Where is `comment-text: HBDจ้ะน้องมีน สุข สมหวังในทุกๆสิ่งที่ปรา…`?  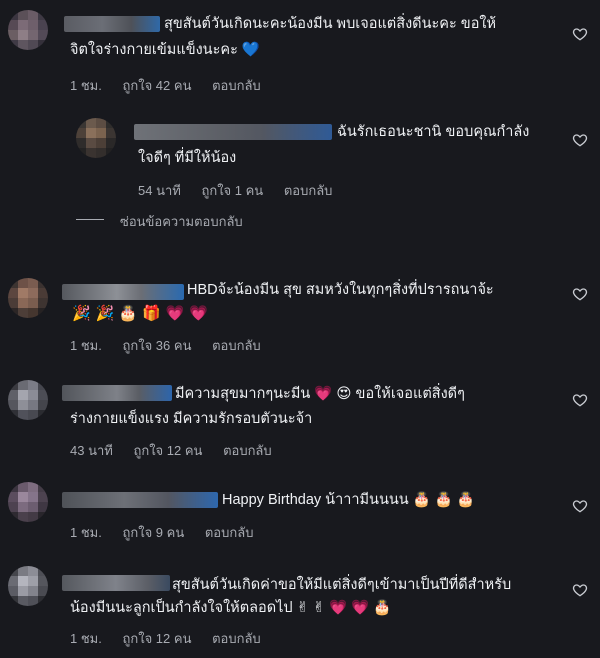 comment-text: HBDจ้ะน้องมีน สุข สมหวังในทุกๆสิ่งที่ปรา… is located at coordinates (340, 290).